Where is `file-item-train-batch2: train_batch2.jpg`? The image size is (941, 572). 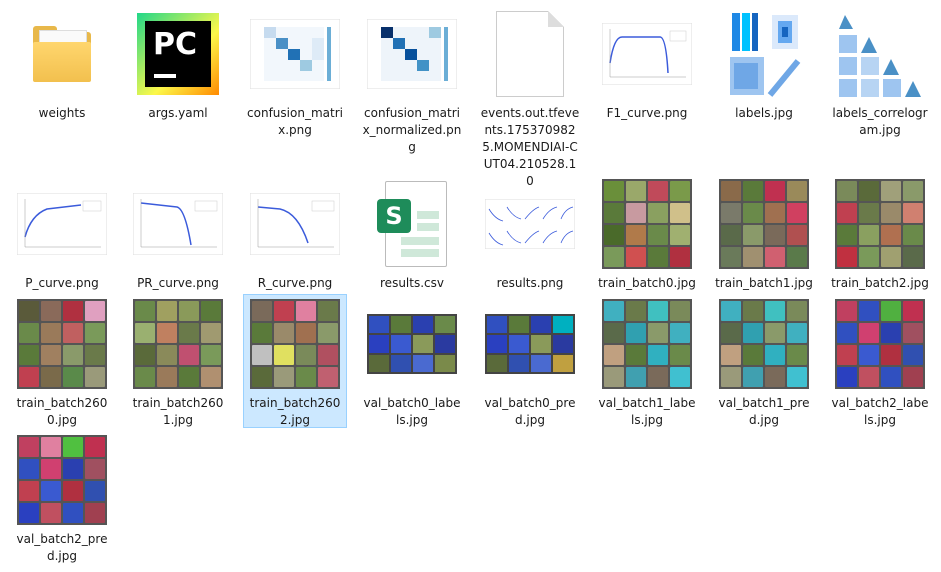 file-item-train-batch2: train_batch2.jpg is located at coordinates (880, 234).